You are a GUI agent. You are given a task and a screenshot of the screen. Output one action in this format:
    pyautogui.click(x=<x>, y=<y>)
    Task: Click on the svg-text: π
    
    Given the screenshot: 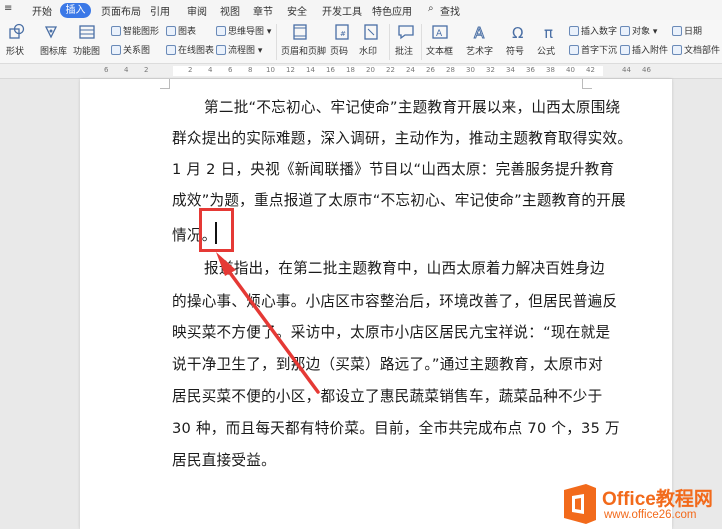 What is the action you would take?
    pyautogui.click(x=548, y=32)
    